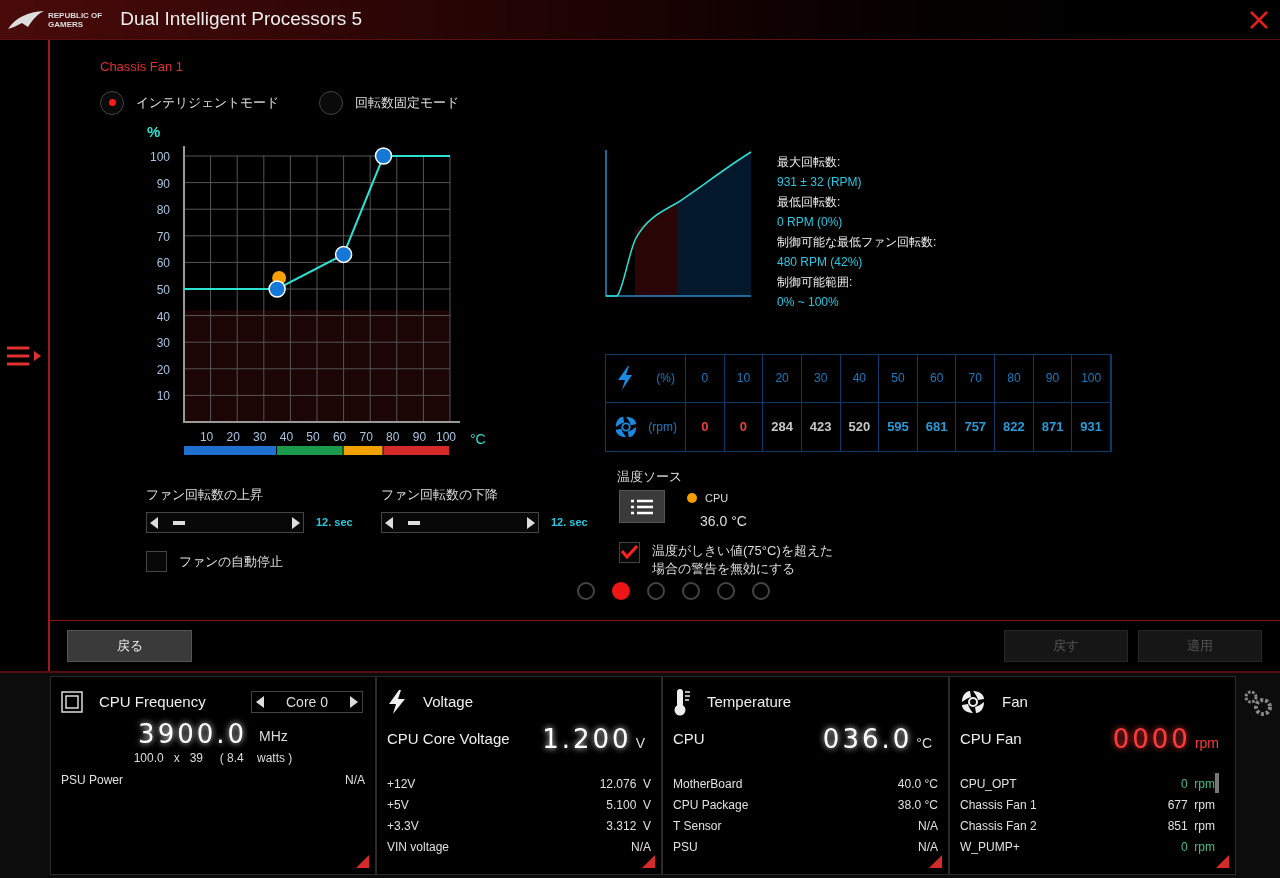 The image size is (1280, 878). Describe the element at coordinates (744, 378) in the screenshot. I see `table-cell: 10` at that location.